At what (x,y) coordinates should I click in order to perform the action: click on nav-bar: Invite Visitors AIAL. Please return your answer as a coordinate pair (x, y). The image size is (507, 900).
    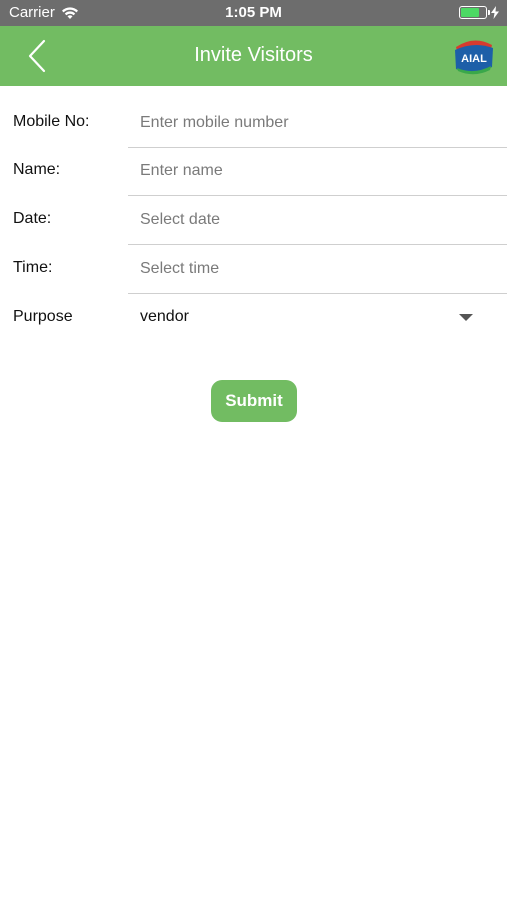
    Looking at the image, I should click on (253, 56).